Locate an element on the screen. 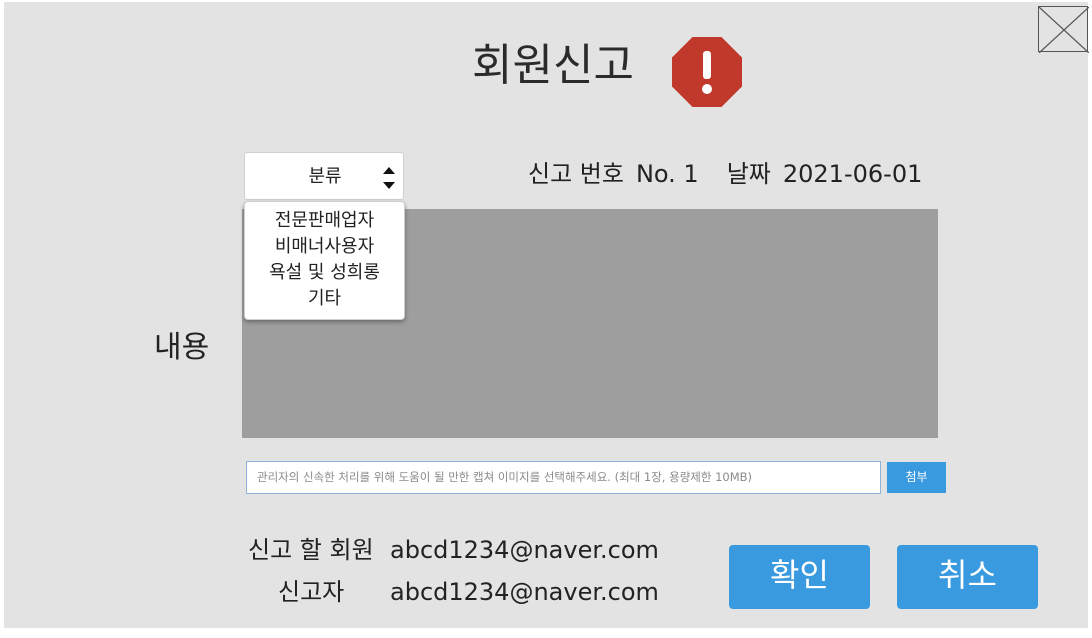 The height and width of the screenshot is (638, 1092). reporter-value: abcd1234@naver.com is located at coordinates (524, 592).